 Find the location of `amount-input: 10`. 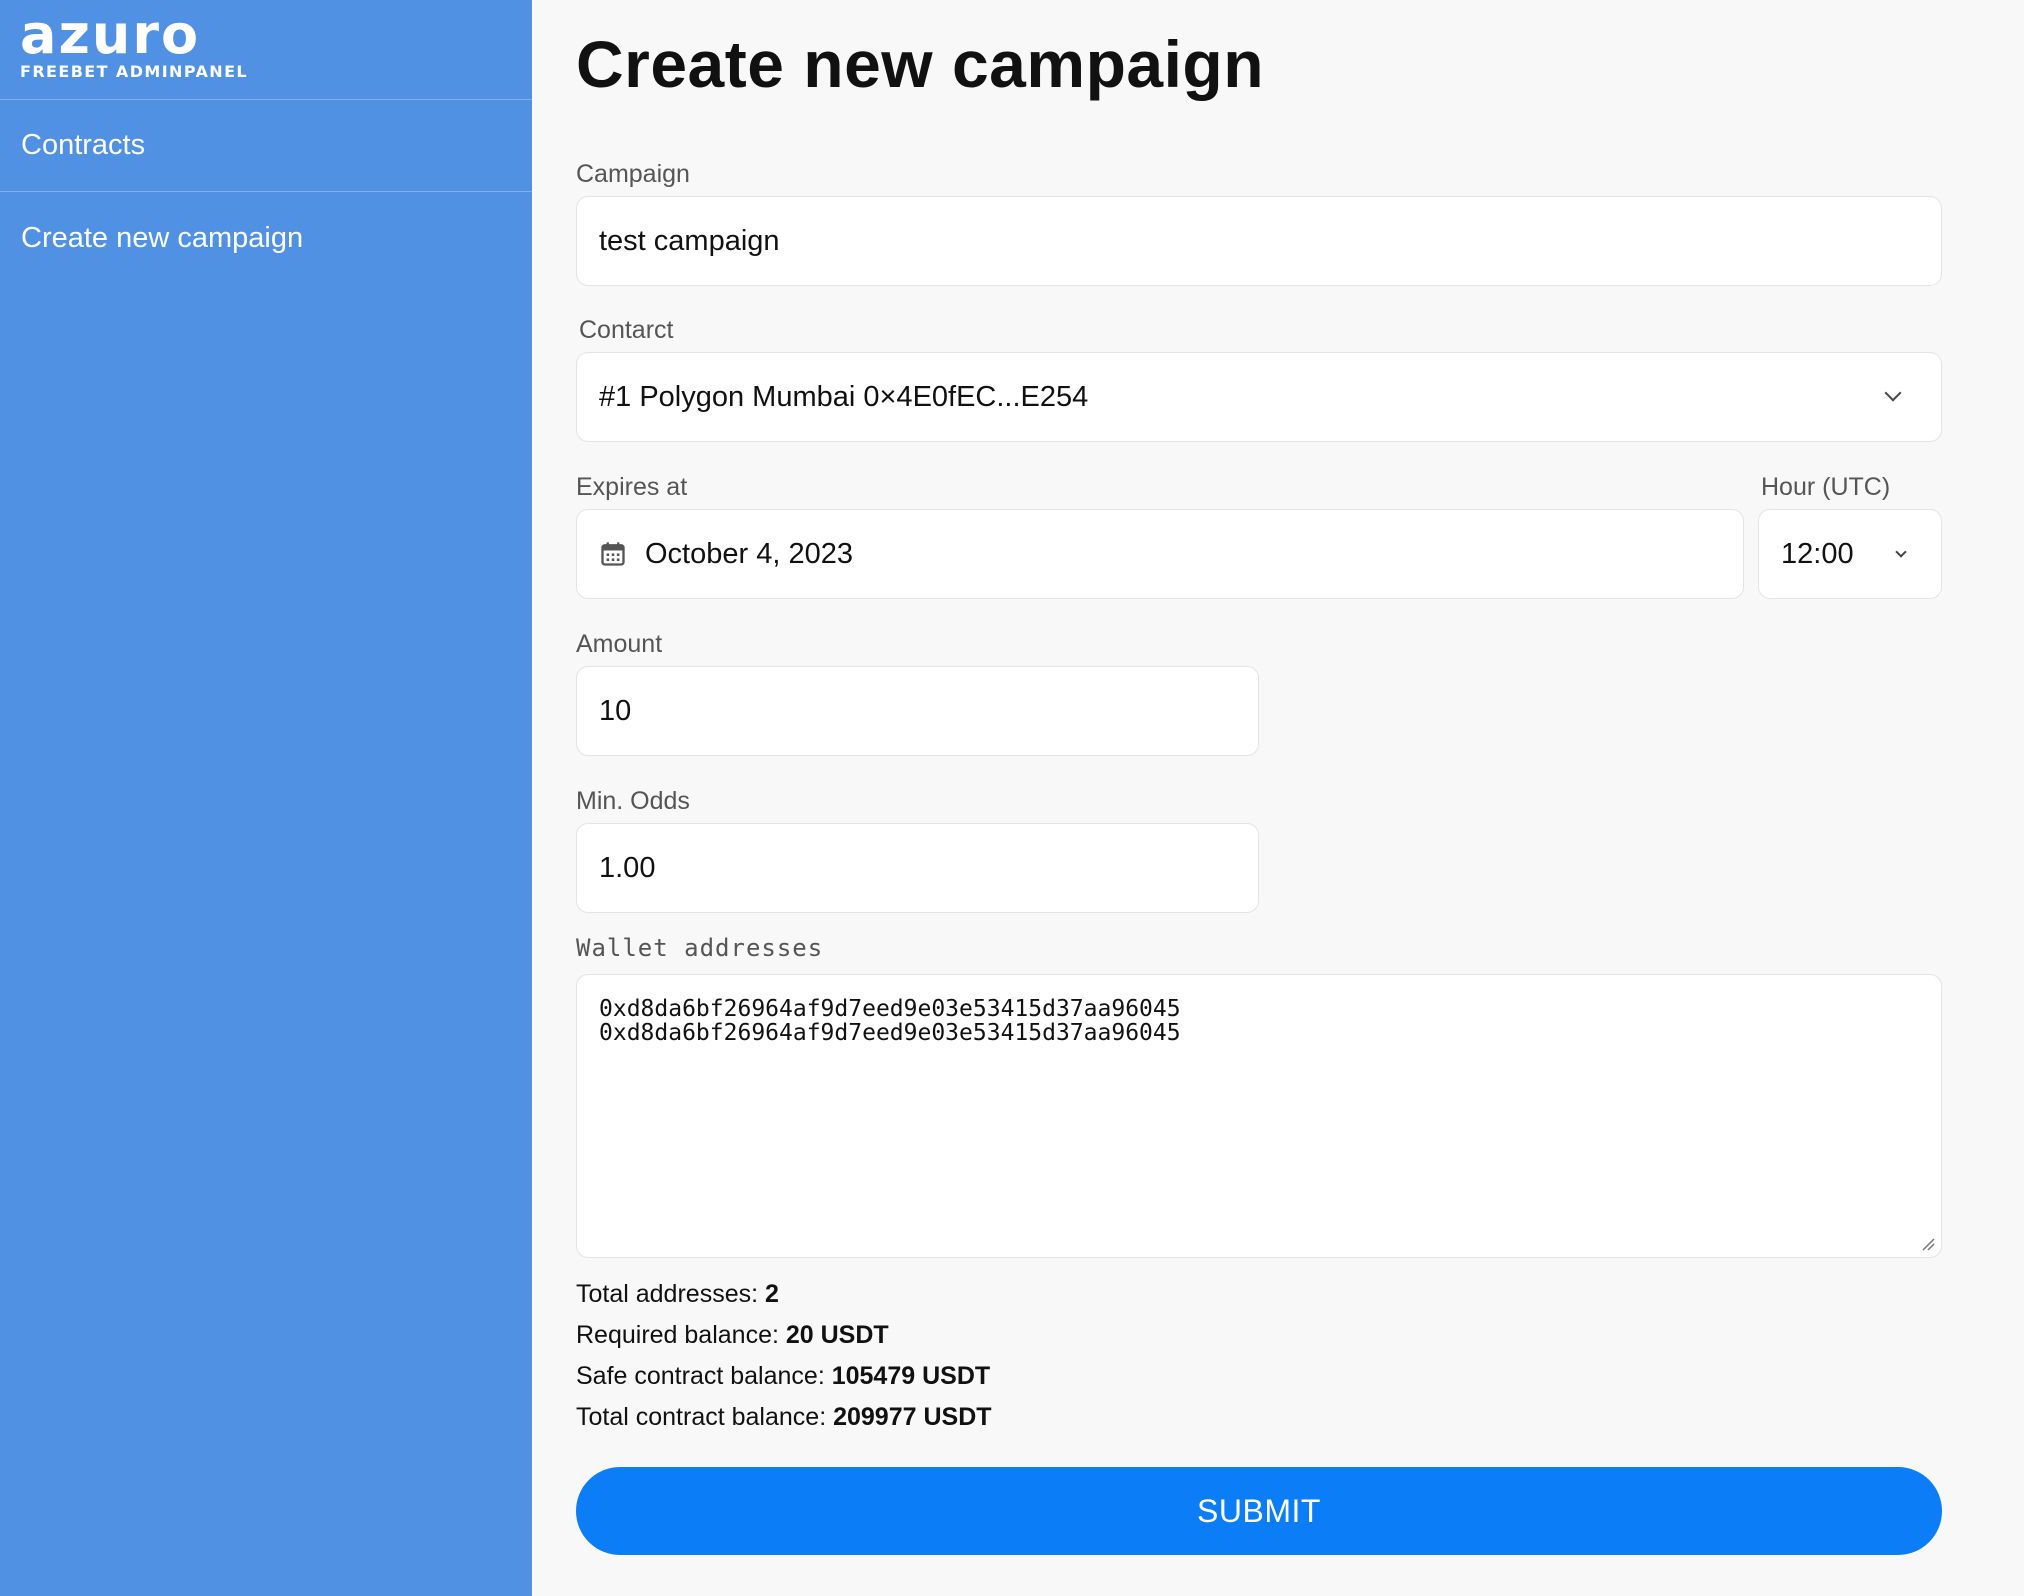

amount-input: 10 is located at coordinates (917, 711).